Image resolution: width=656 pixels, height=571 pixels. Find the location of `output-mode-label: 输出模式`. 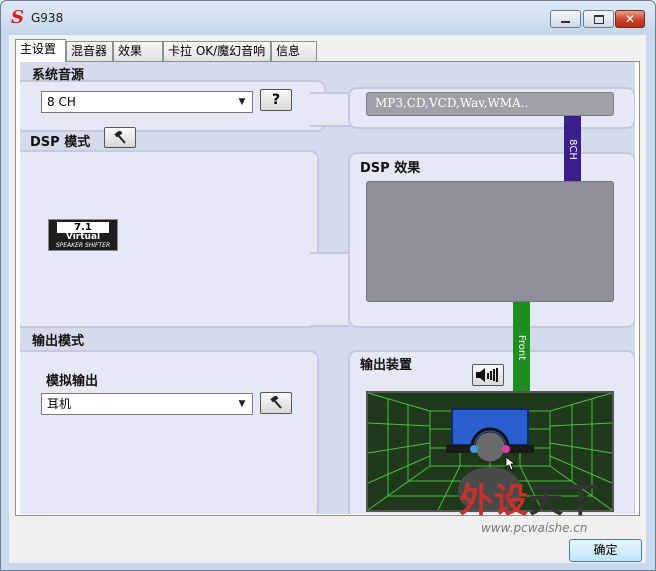

output-mode-label: 输出模式 is located at coordinates (58, 341).